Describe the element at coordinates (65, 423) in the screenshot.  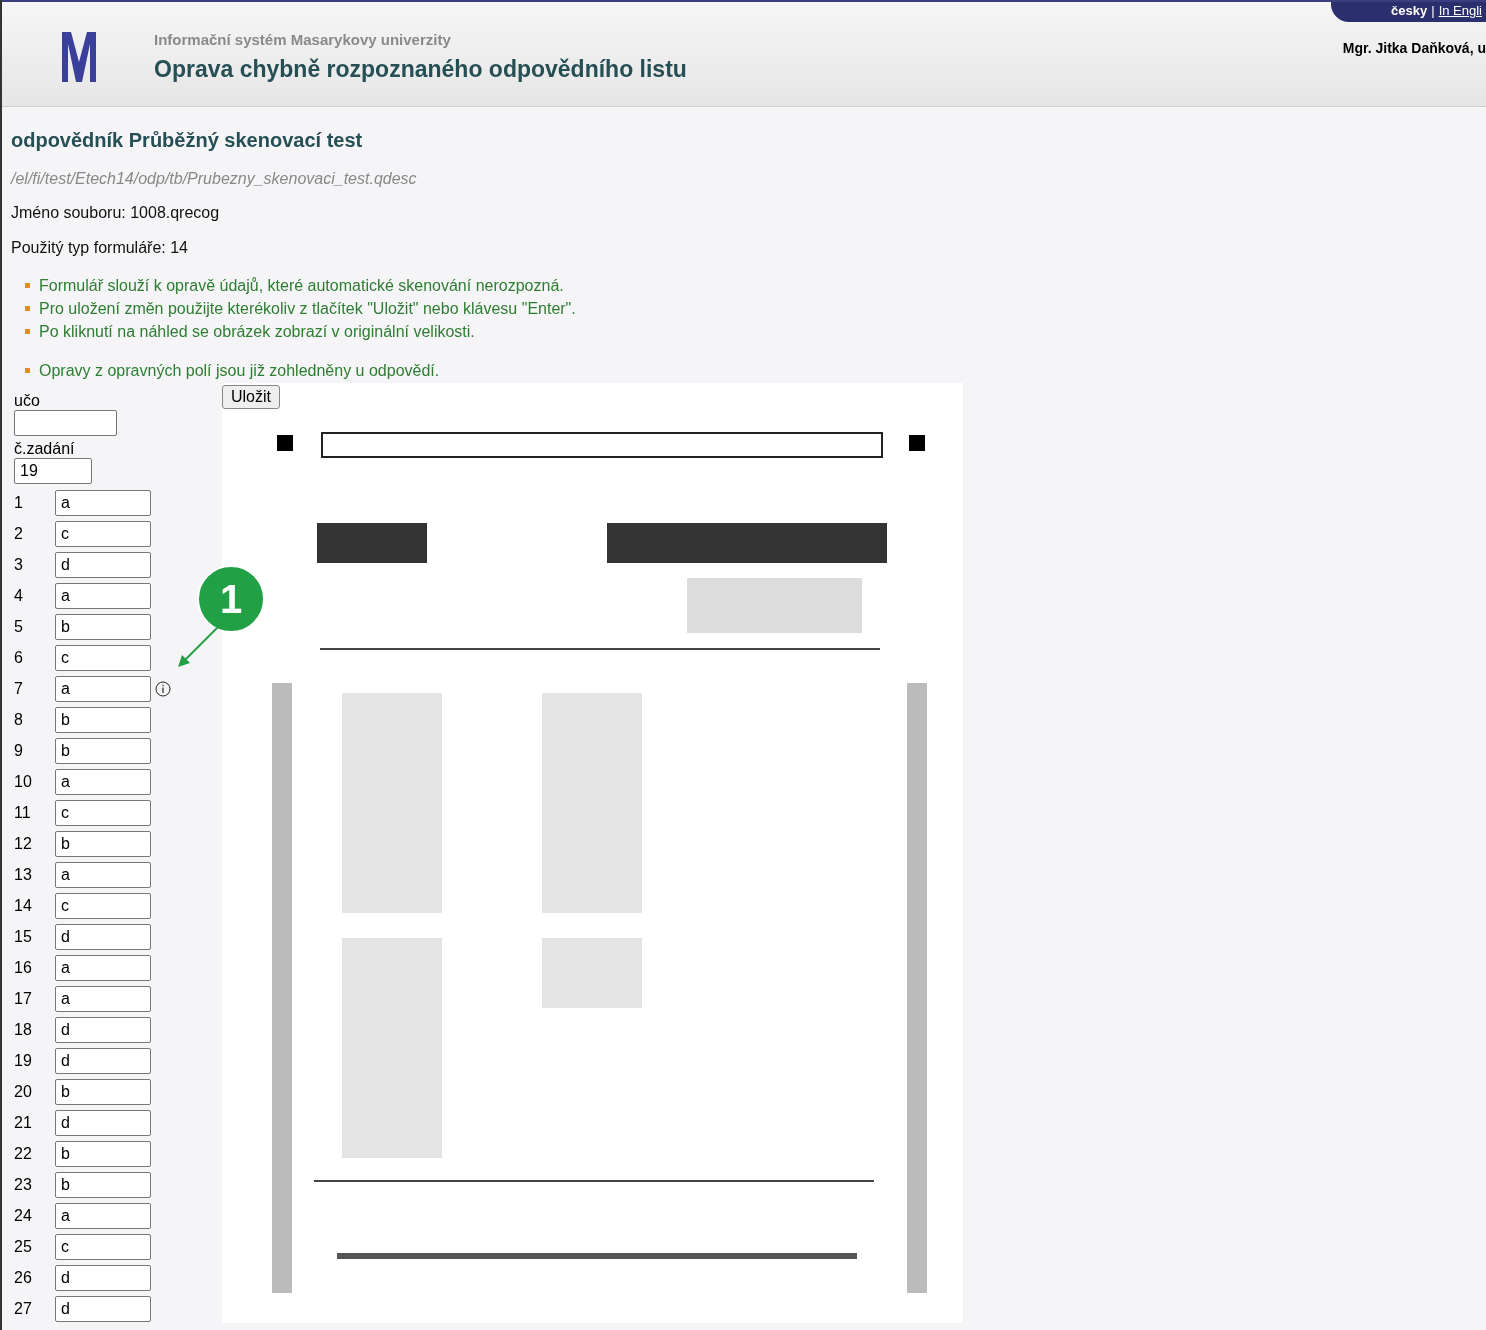
I see `uco-field` at that location.